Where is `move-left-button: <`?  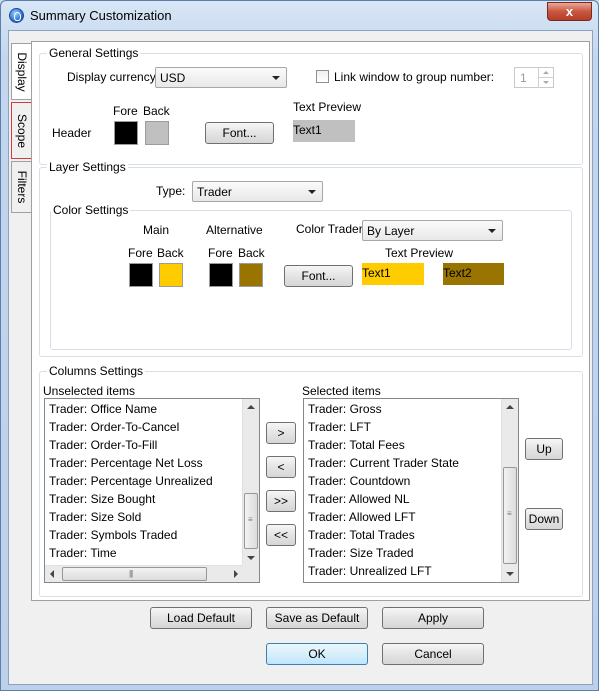 move-left-button: < is located at coordinates (281, 467).